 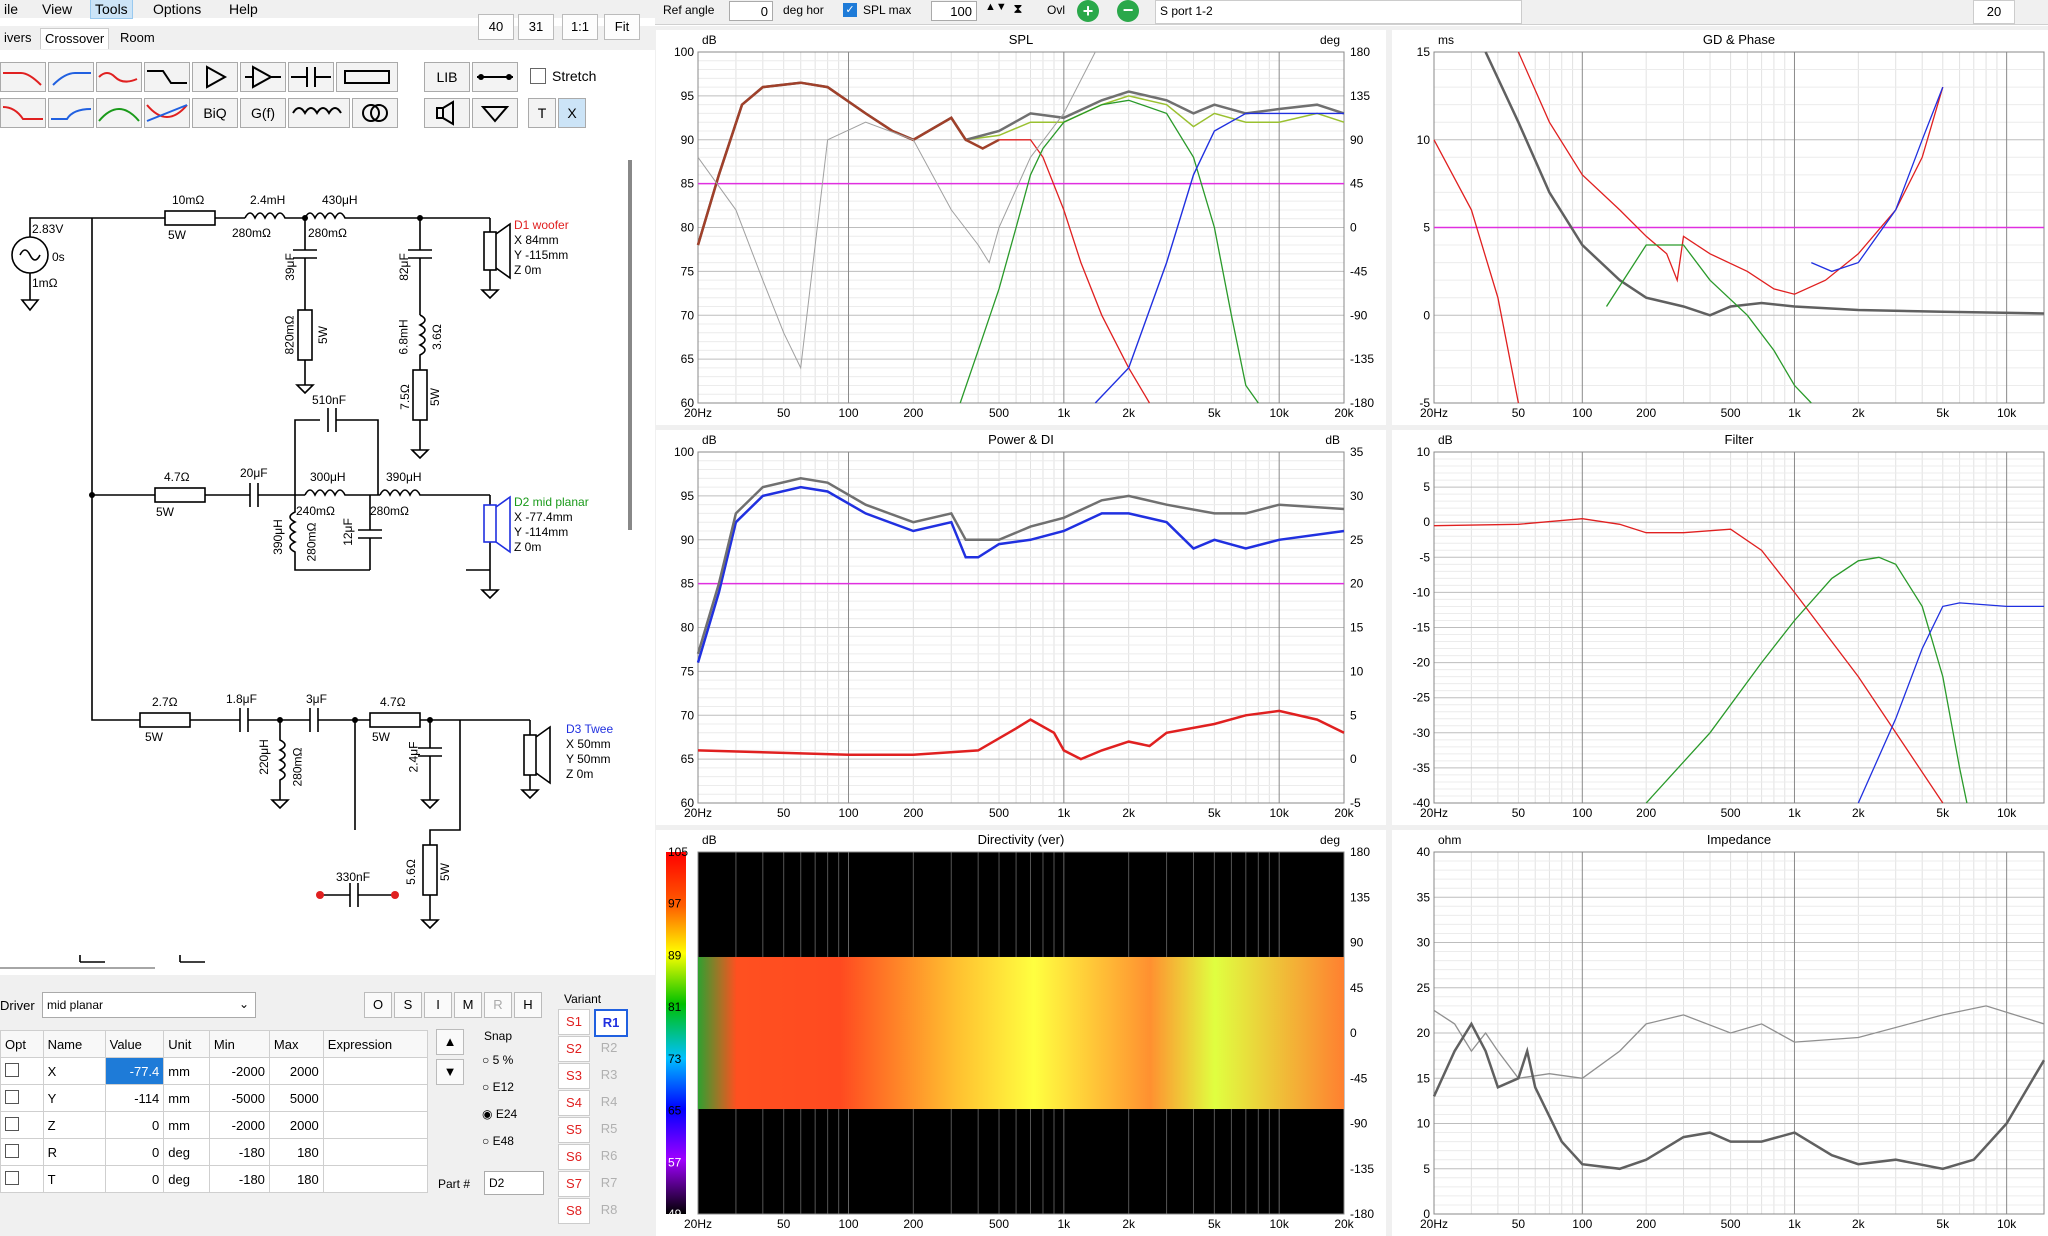 What do you see at coordinates (498, 1005) in the screenshot?
I see `r-button: R` at bounding box center [498, 1005].